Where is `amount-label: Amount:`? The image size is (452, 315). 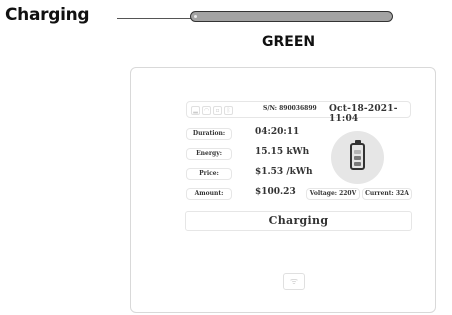 amount-label: Amount: is located at coordinates (209, 194).